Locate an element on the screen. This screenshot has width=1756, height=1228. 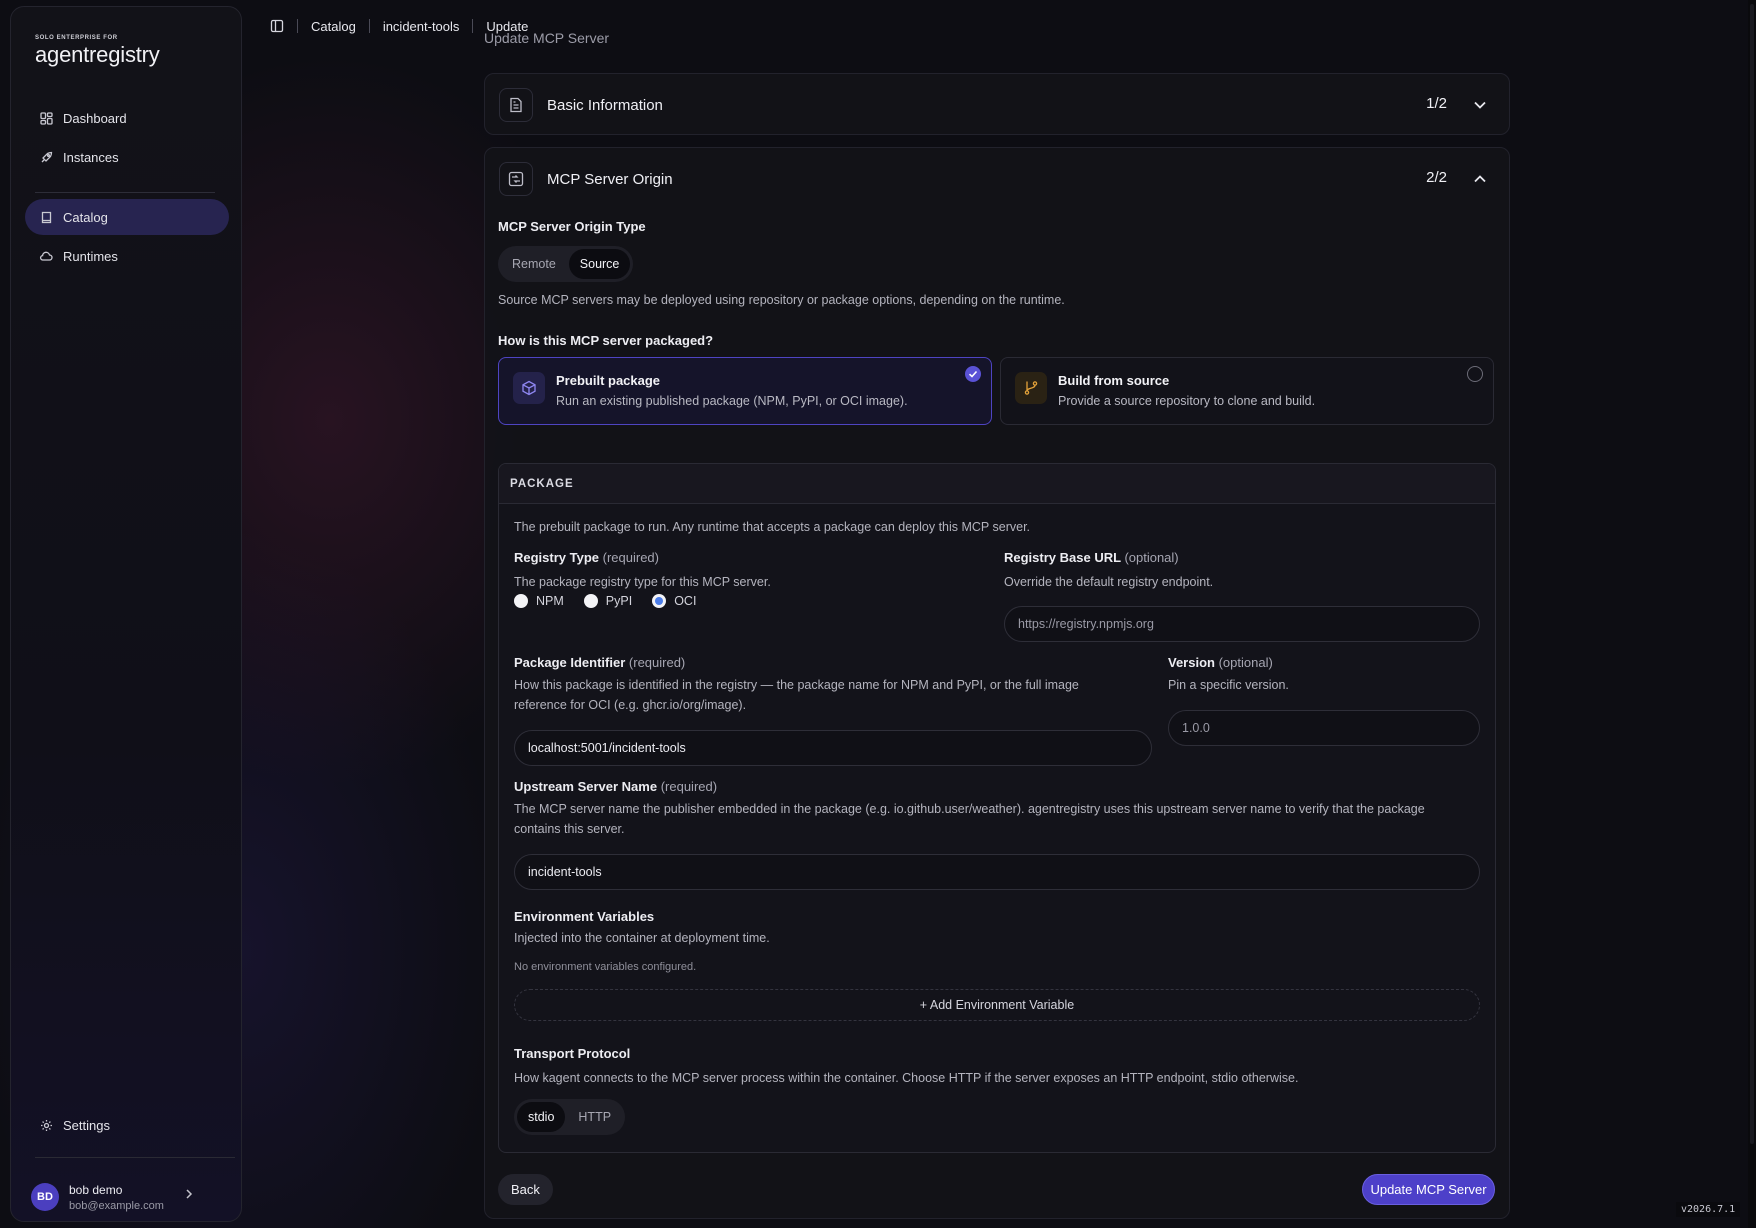
section-step: 1/2 is located at coordinates (1436, 103).